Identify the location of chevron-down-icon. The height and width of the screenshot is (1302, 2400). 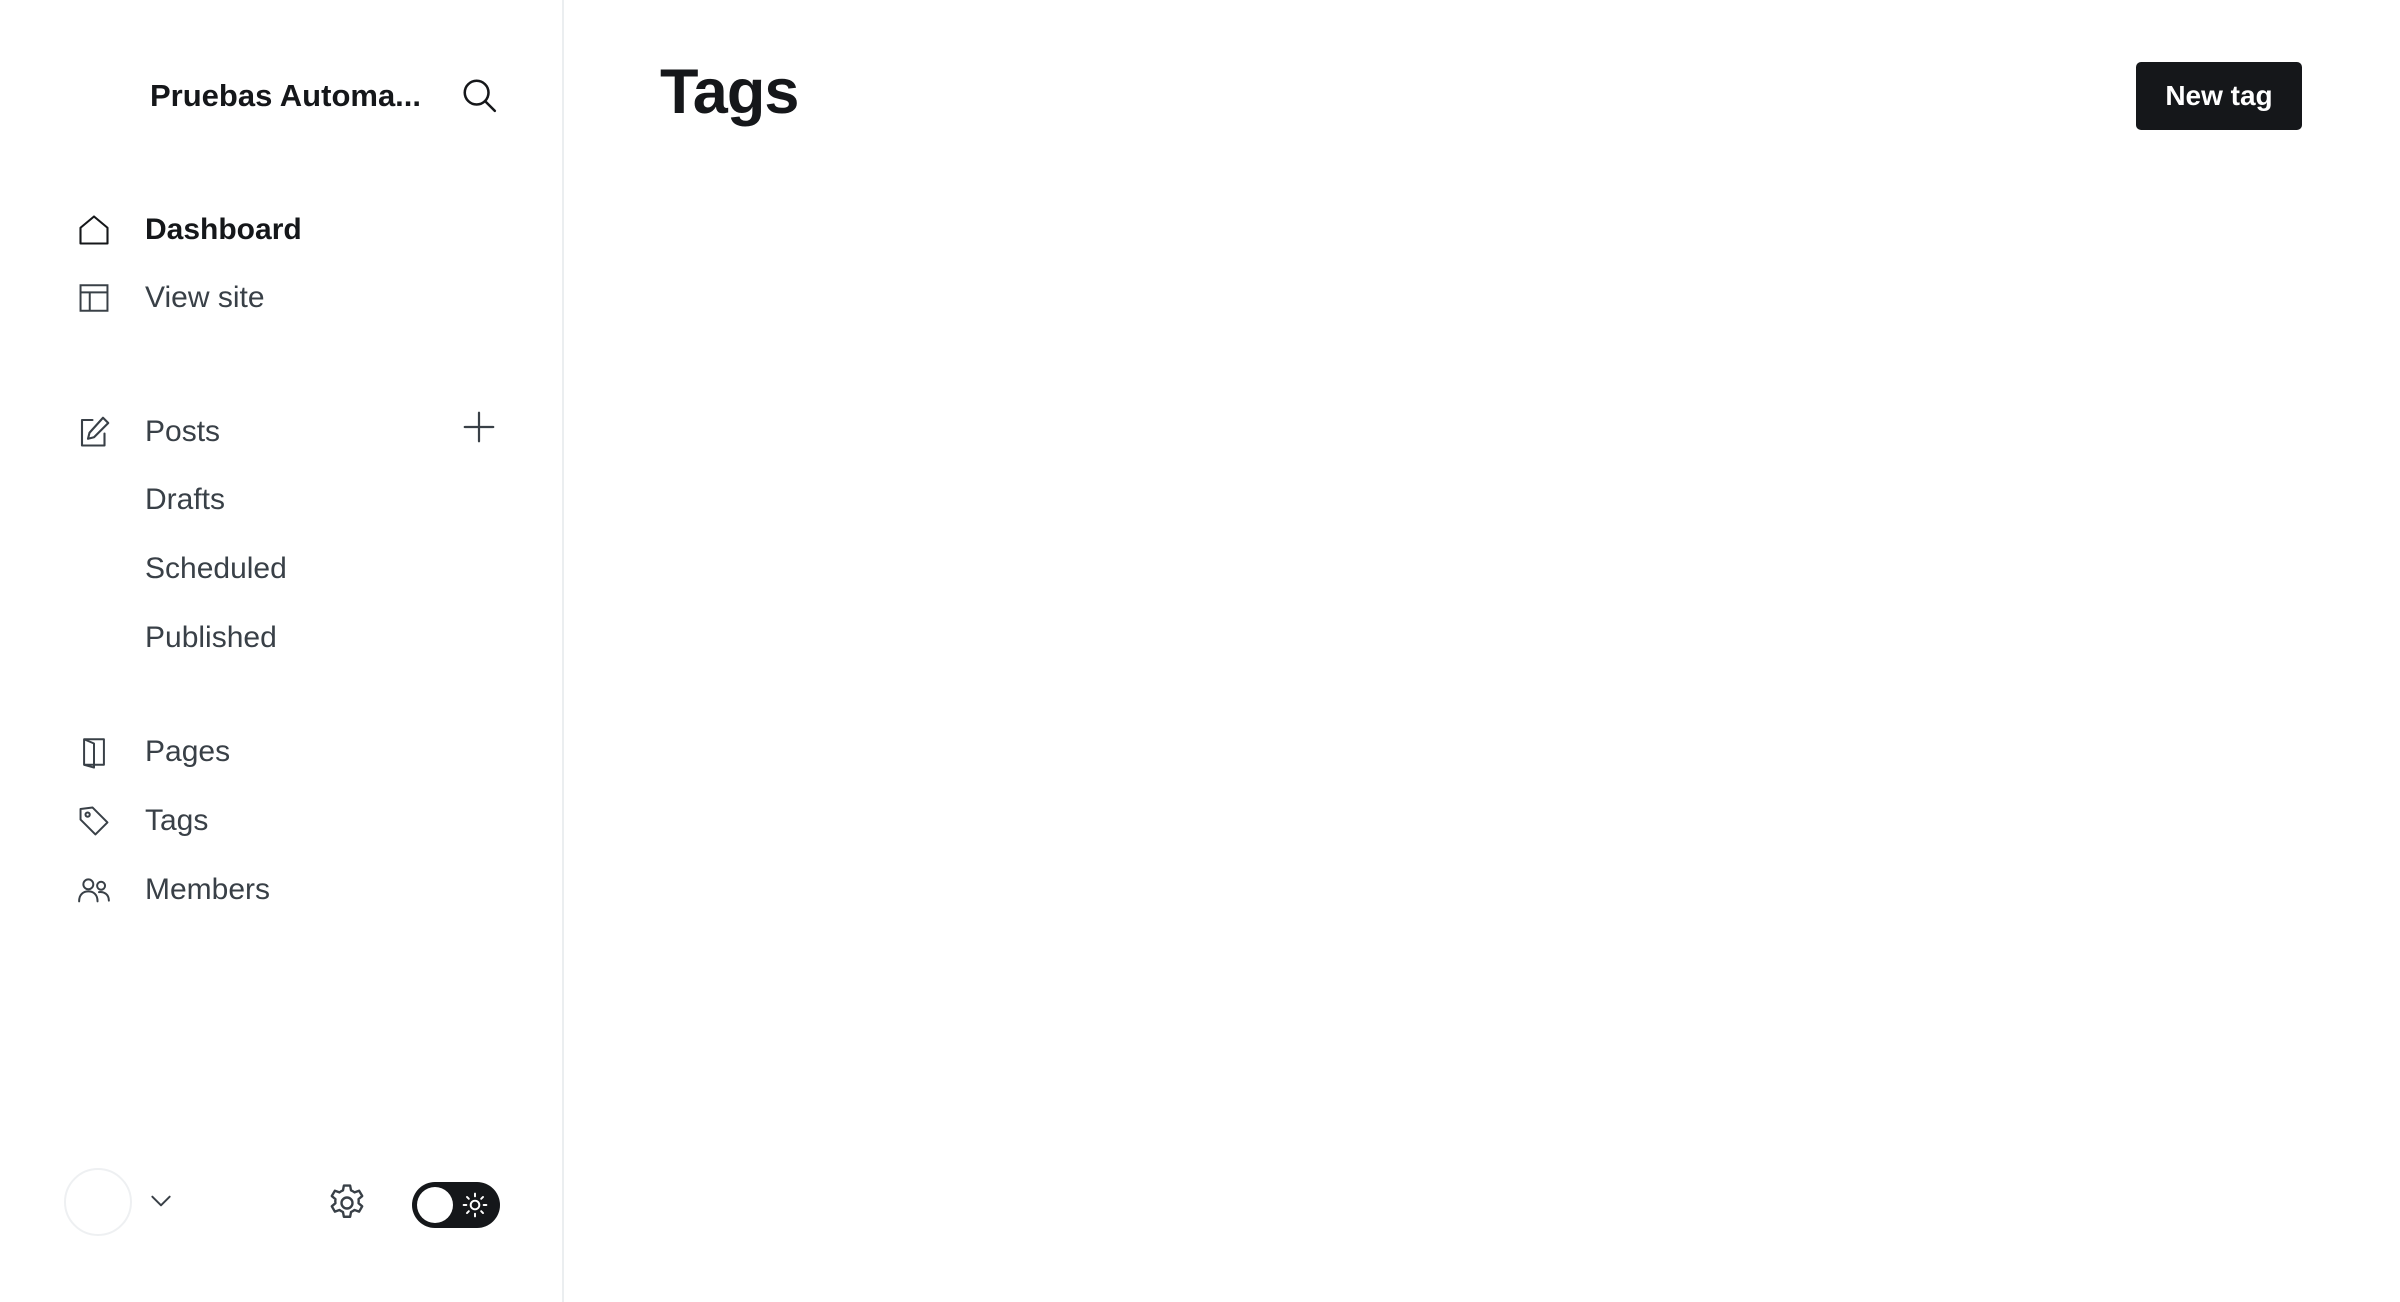
(161, 1201).